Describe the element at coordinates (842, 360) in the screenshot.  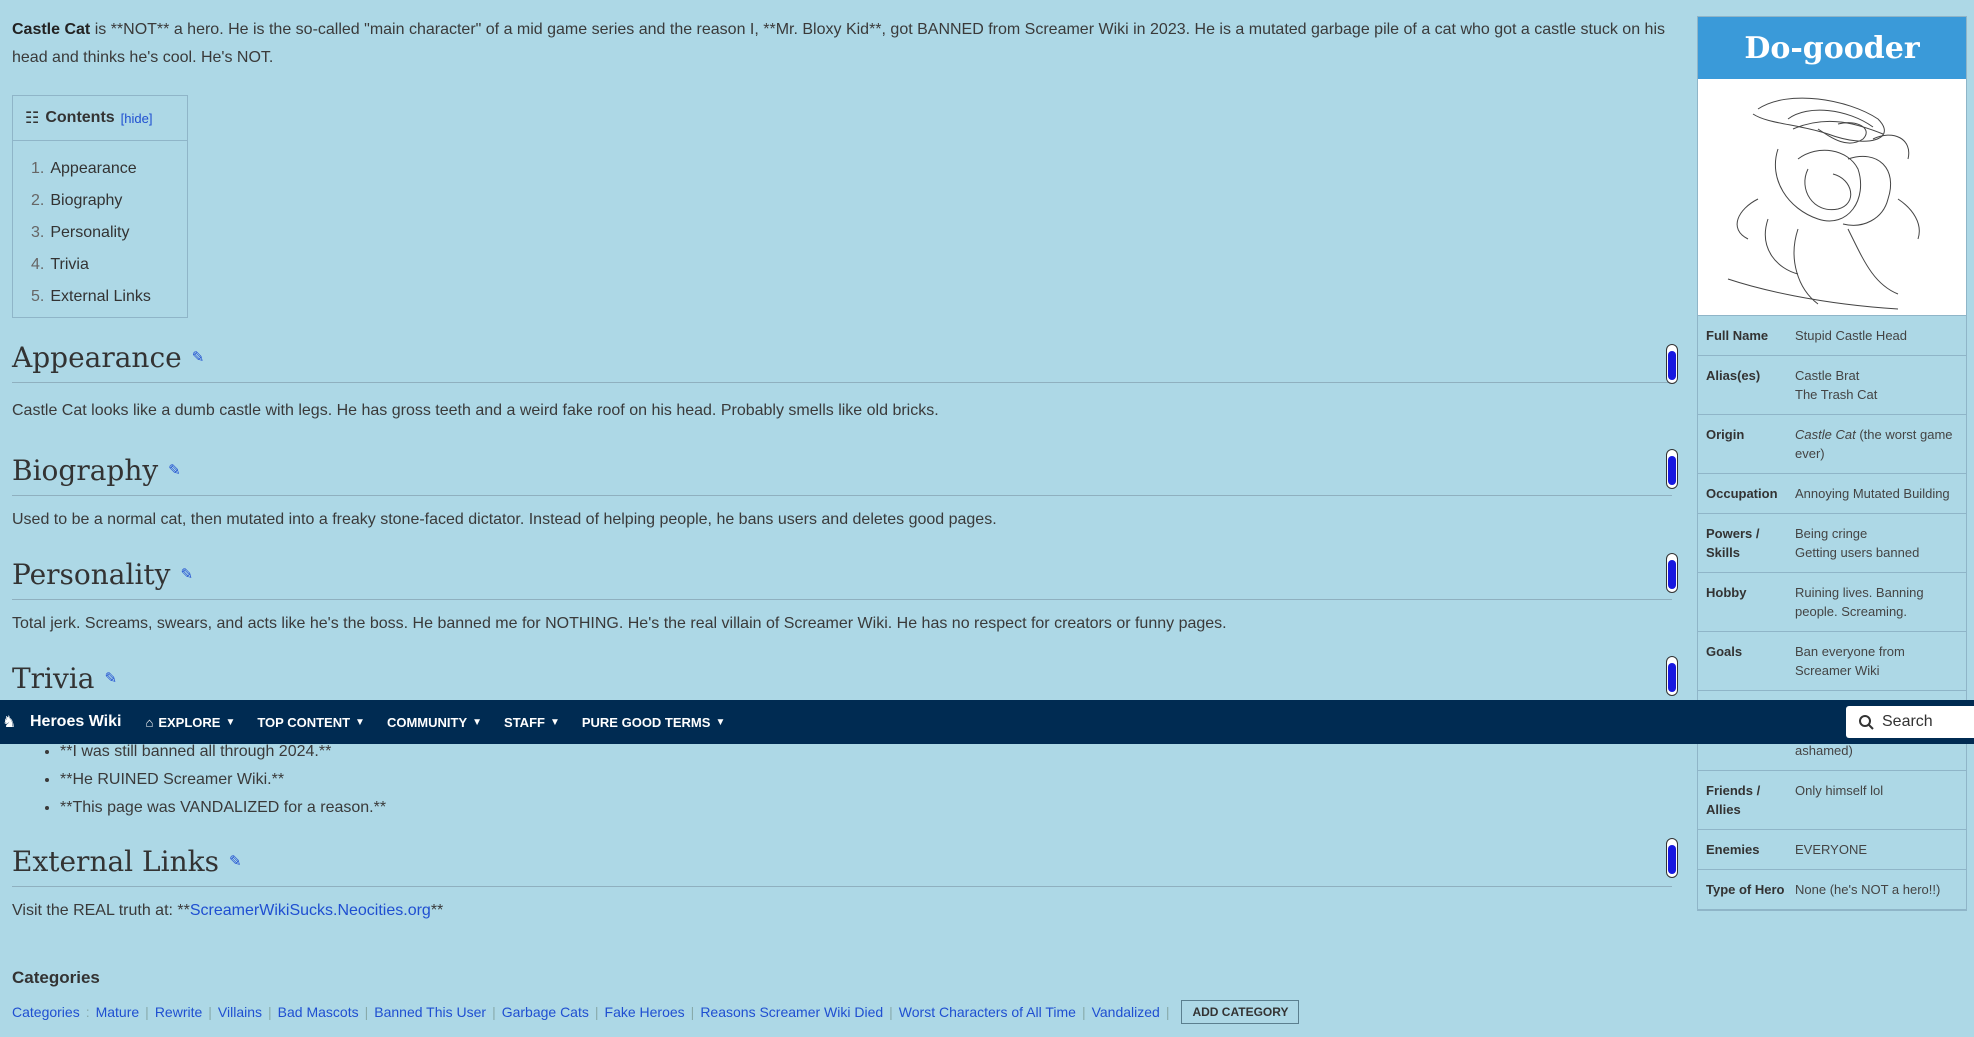
I see `section-heading: Appearance ✎` at that location.